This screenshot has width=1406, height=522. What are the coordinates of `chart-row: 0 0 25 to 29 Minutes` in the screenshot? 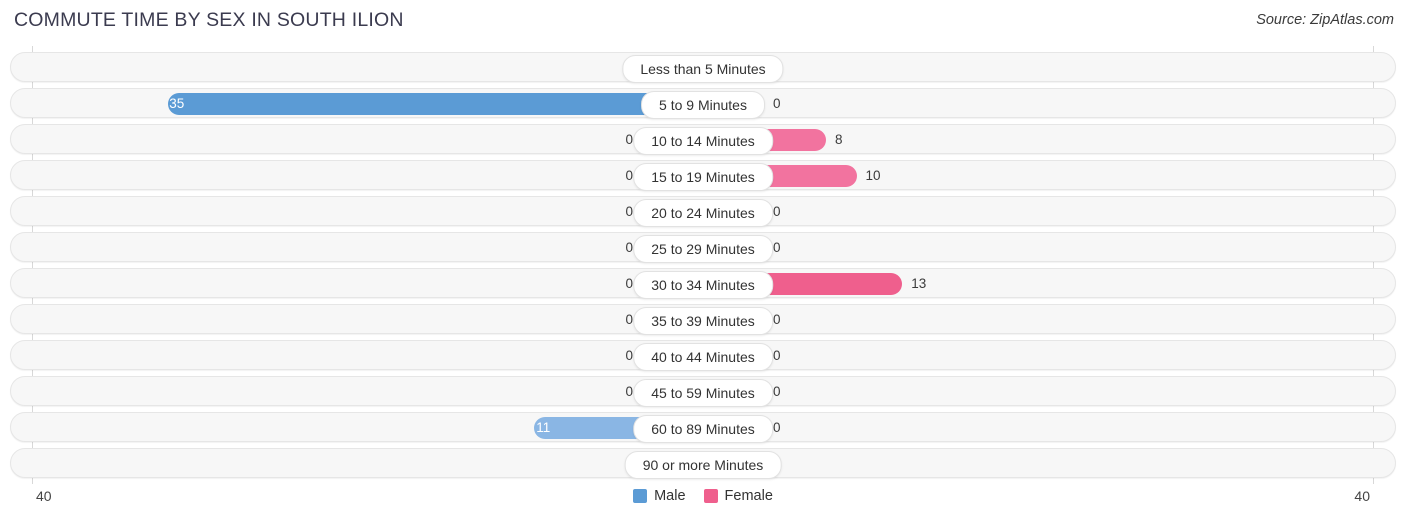 It's located at (703, 247).